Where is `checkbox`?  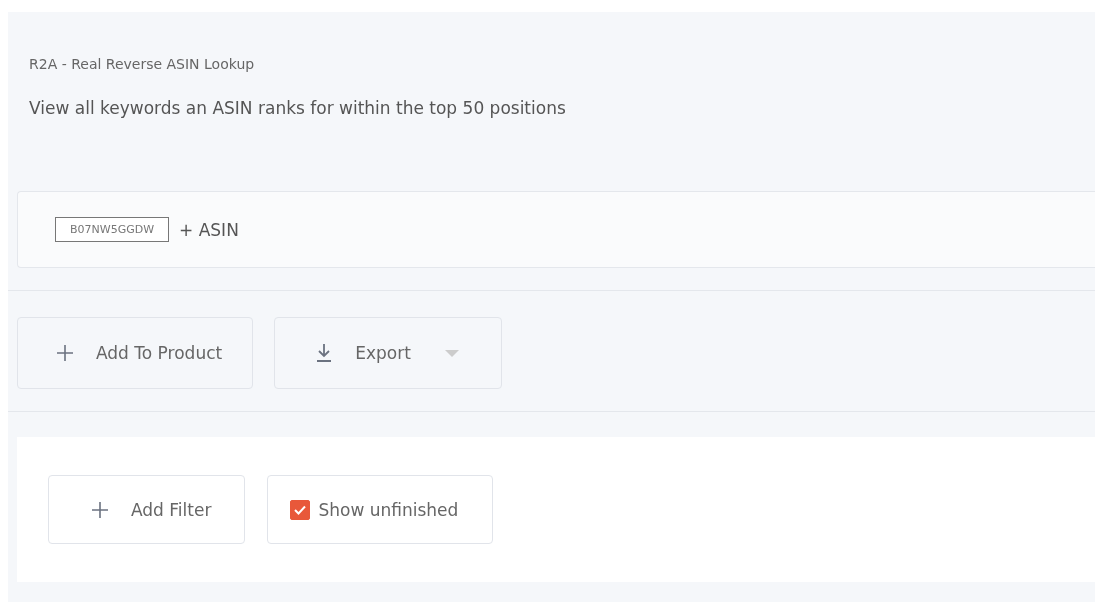 checkbox is located at coordinates (300, 509).